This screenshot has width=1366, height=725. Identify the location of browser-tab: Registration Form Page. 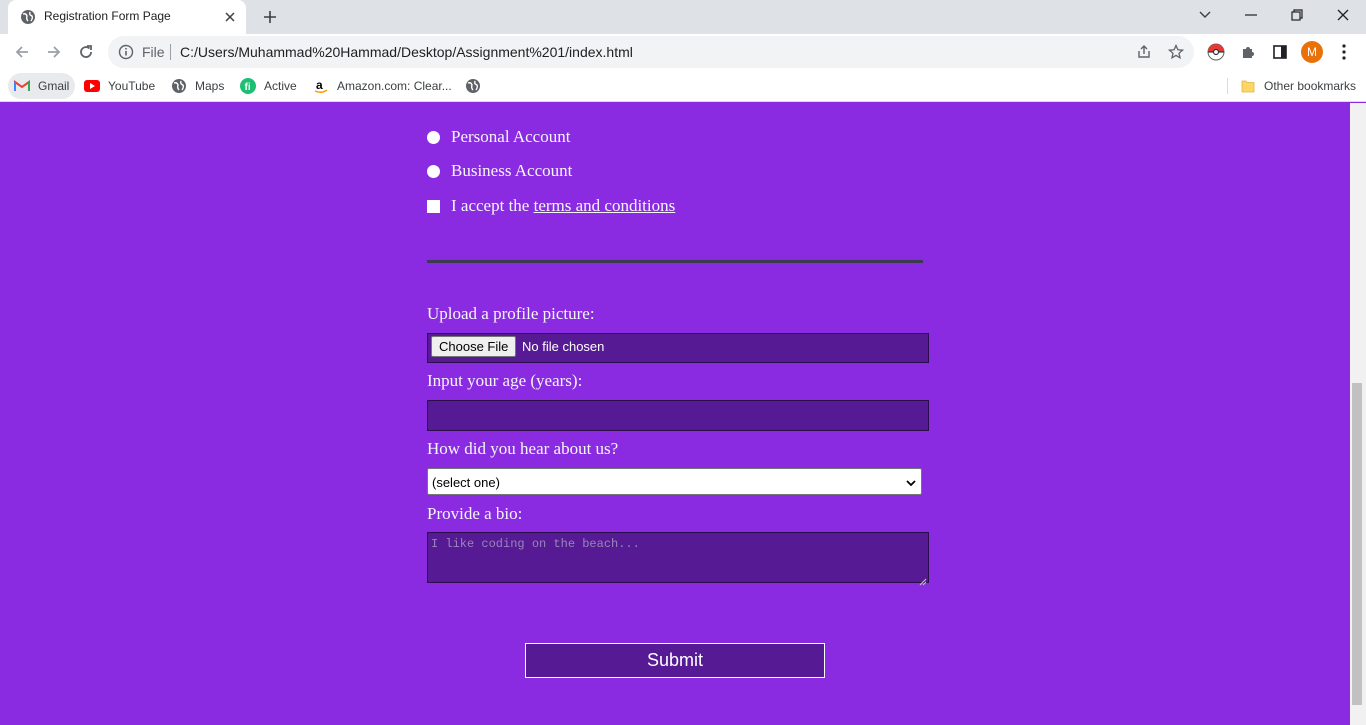
(127, 17).